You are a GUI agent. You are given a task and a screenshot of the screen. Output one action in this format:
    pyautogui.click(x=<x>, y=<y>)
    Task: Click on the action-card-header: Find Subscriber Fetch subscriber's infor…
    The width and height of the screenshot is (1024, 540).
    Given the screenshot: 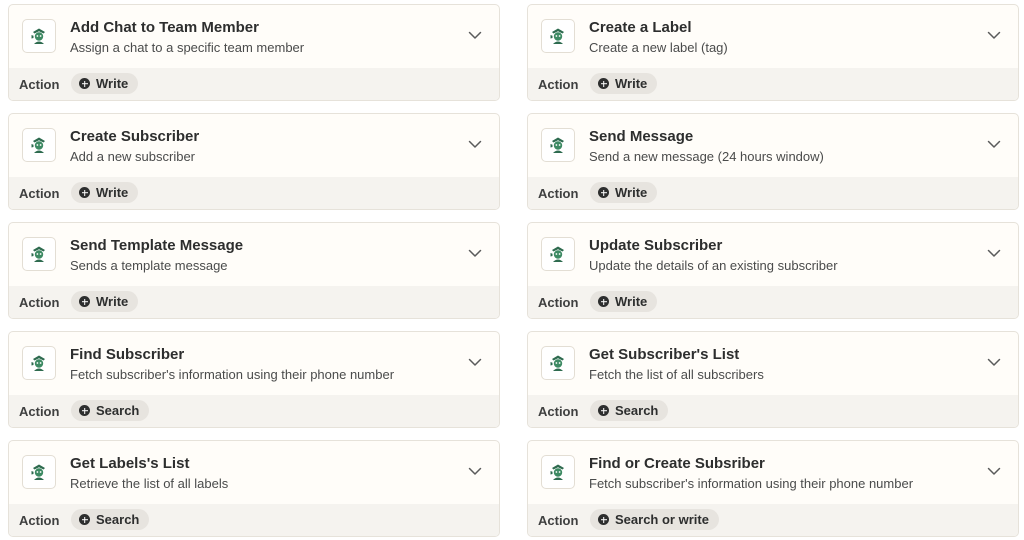 What is the action you would take?
    pyautogui.click(x=254, y=364)
    